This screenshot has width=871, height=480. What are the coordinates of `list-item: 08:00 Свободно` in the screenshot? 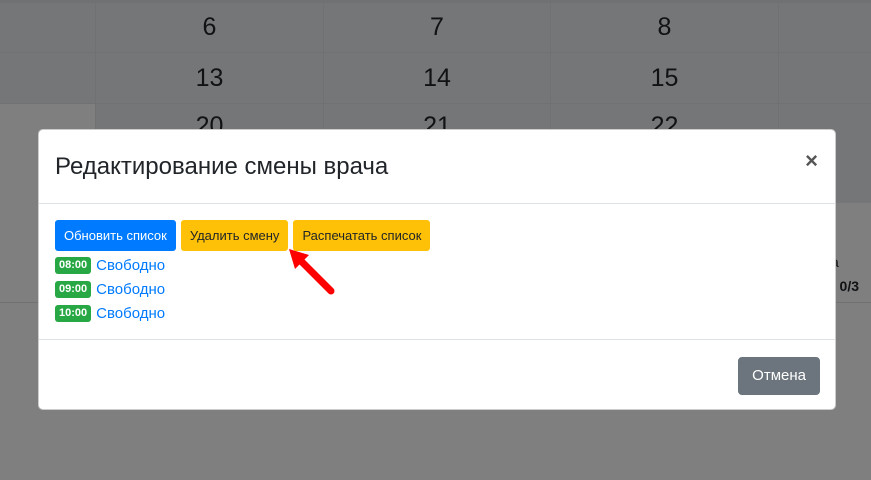 It's located at (437, 265).